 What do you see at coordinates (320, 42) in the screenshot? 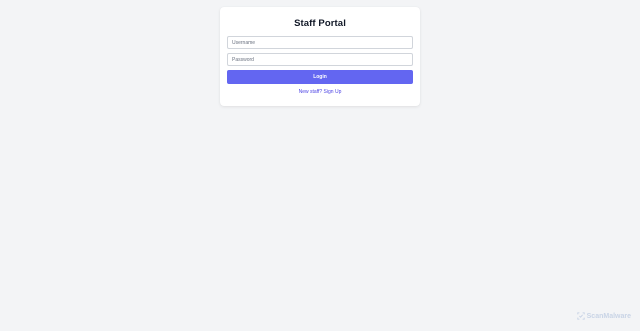
I see `username-input` at bounding box center [320, 42].